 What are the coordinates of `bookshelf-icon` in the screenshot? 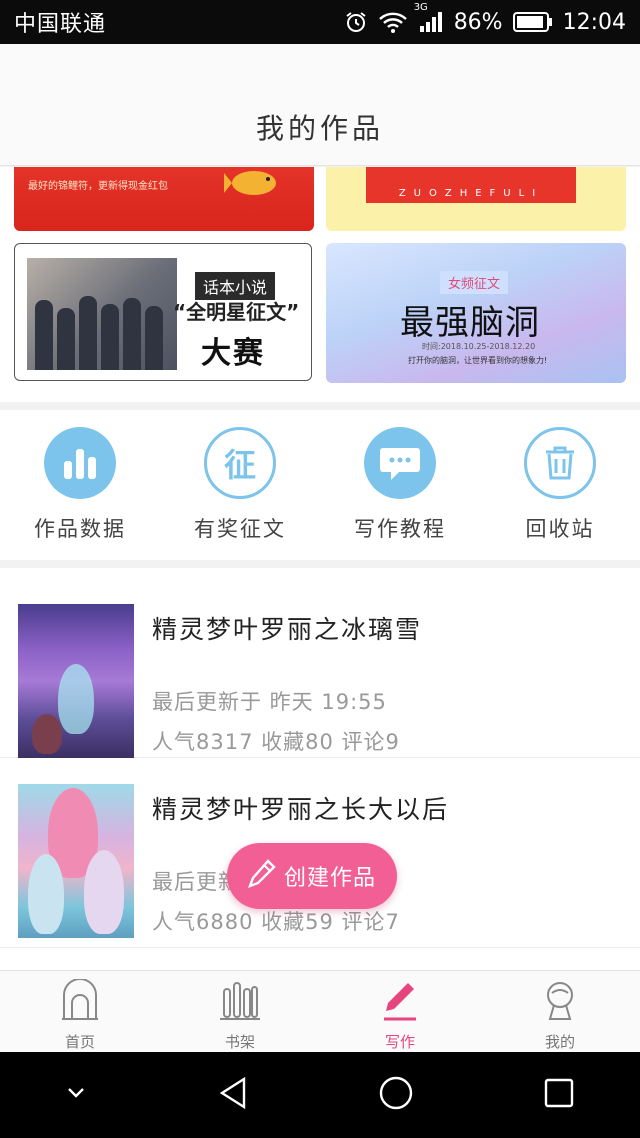 It's located at (240, 1002).